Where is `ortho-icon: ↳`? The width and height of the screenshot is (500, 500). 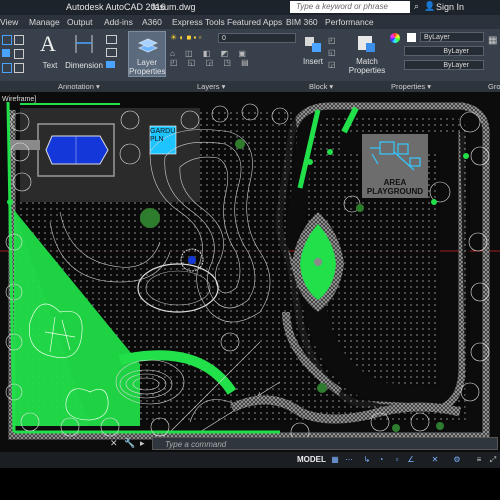
ortho-icon: ↳ is located at coordinates (367, 460).